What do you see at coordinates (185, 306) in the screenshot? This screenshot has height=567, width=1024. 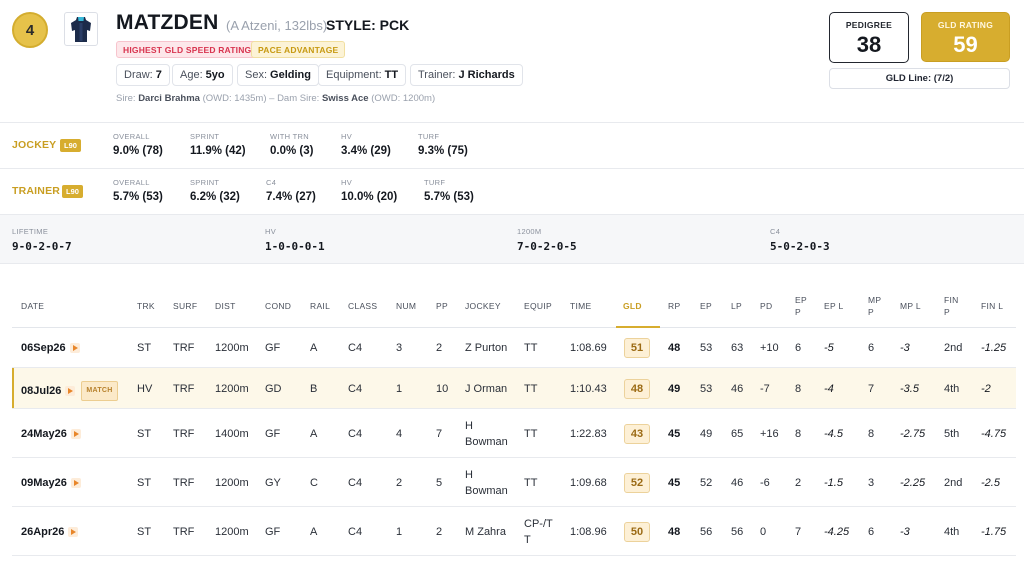 I see `column-header-surf: SURF` at bounding box center [185, 306].